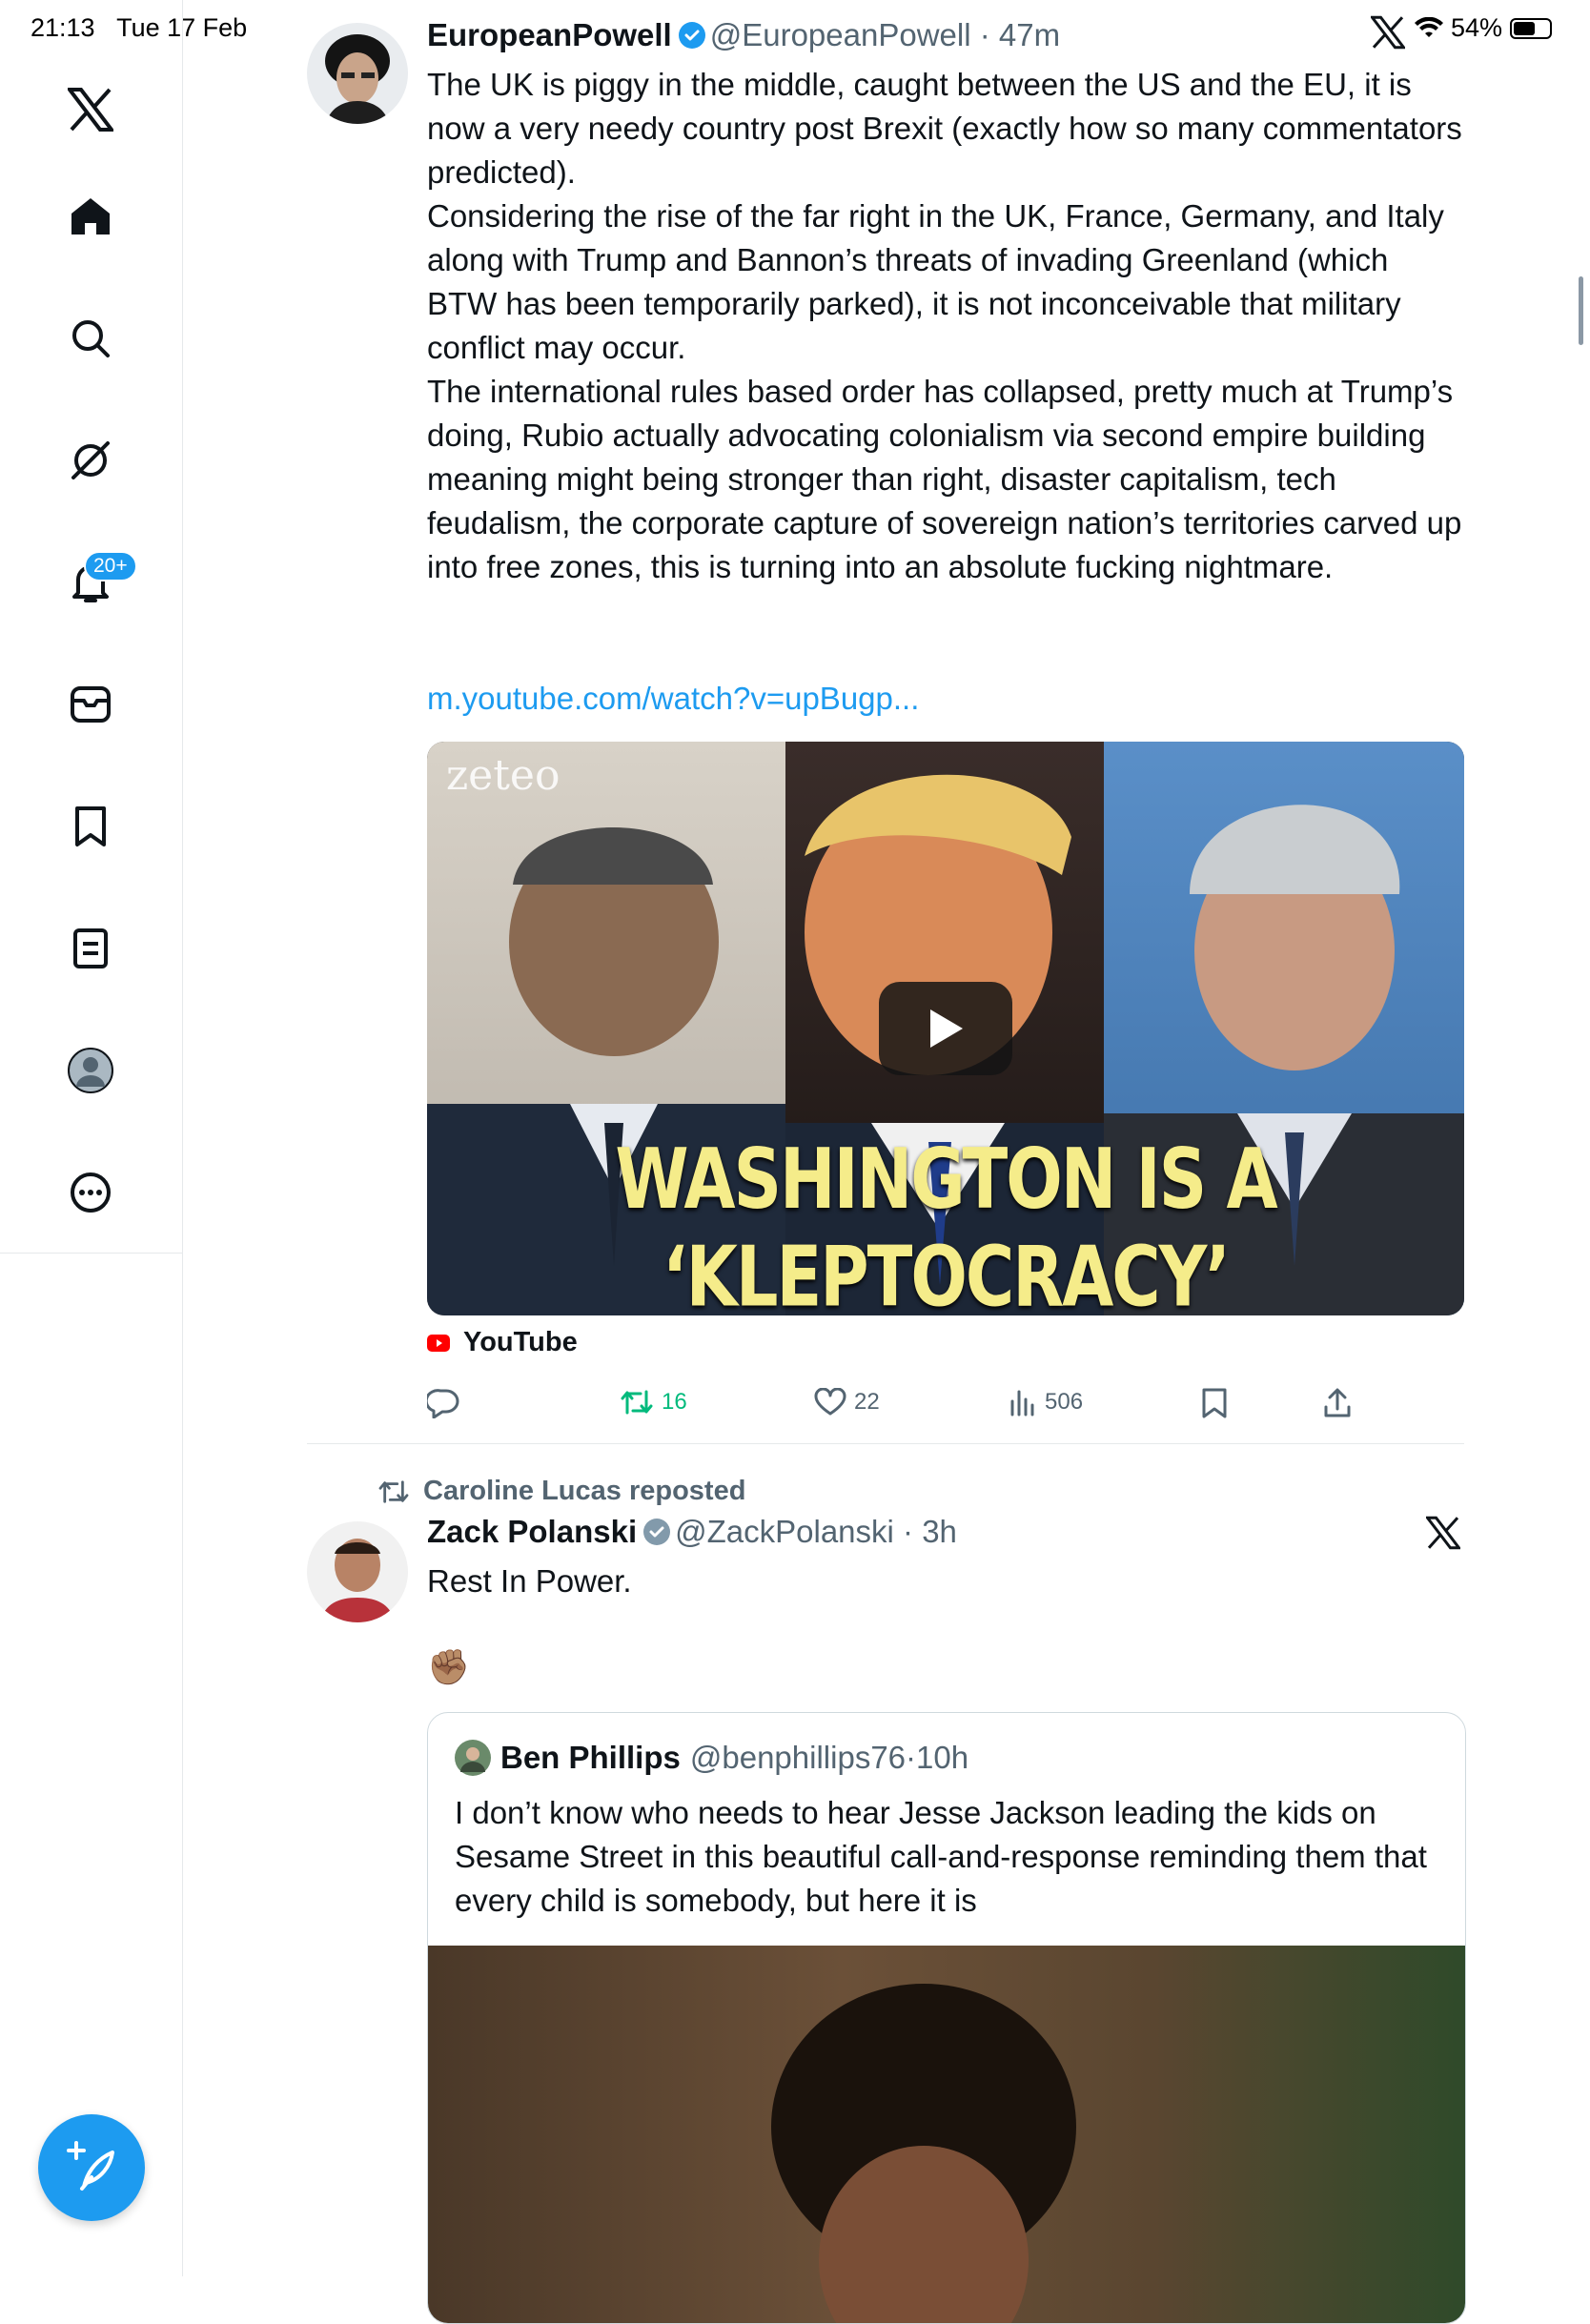 This screenshot has width=1590, height=2324. Describe the element at coordinates (1531, 28) in the screenshot. I see `battery-icon` at that location.